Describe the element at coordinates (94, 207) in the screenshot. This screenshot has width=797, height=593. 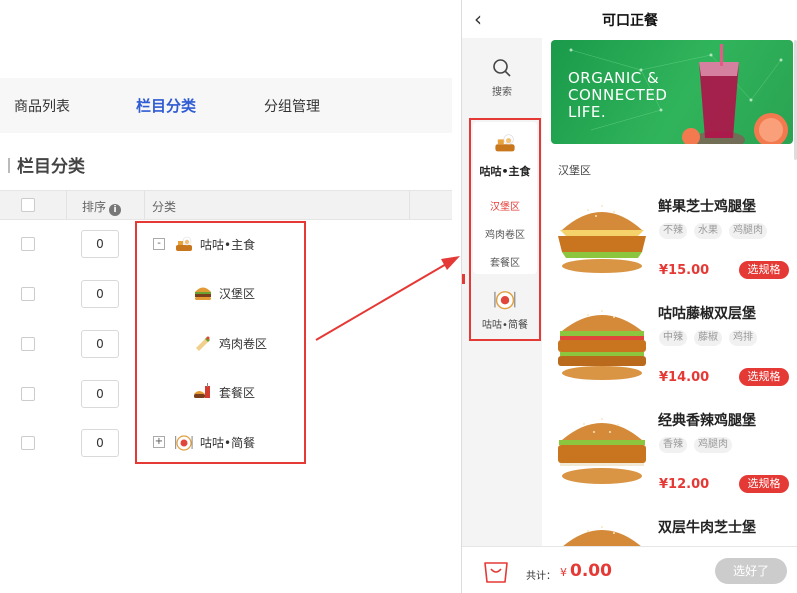
I see `order-header-text: 排序` at that location.